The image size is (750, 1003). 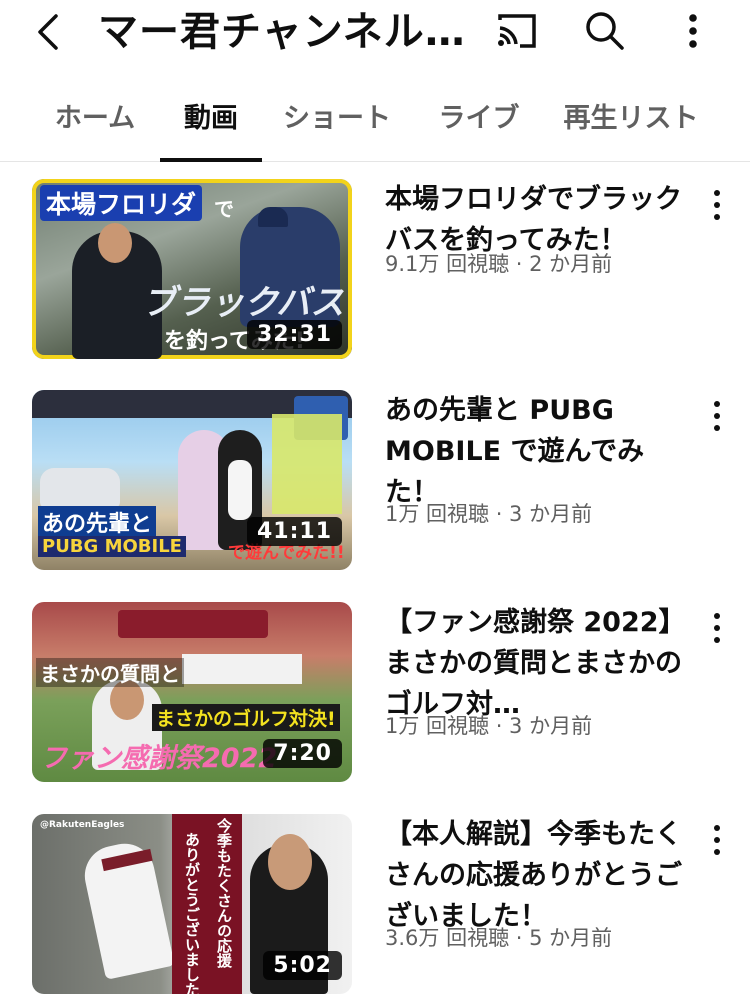 What do you see at coordinates (211, 120) in the screenshot?
I see `tab-videos: 動画` at bounding box center [211, 120].